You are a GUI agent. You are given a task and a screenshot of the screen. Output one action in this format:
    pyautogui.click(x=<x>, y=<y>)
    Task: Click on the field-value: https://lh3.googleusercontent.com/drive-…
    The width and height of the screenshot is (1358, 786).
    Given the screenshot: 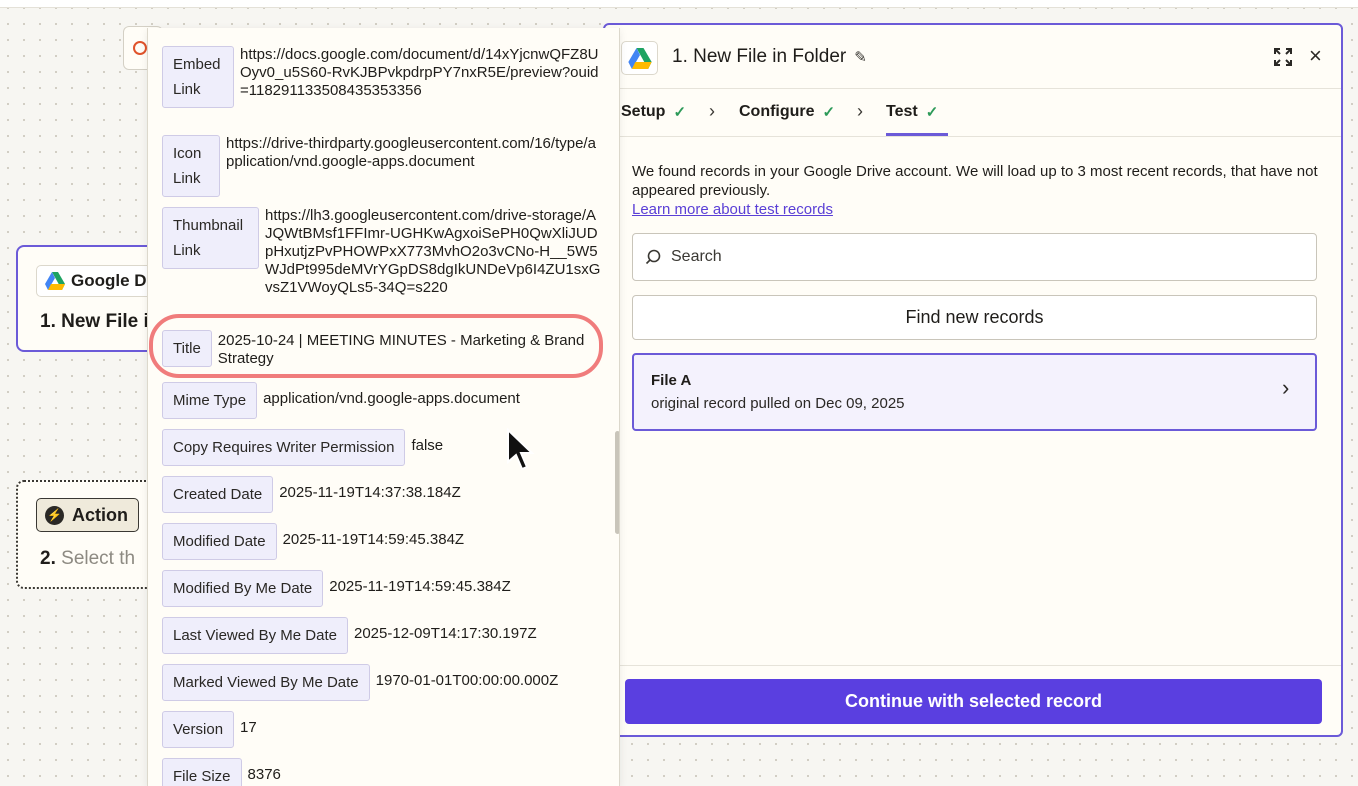 What is the action you would take?
    pyautogui.click(x=433, y=251)
    